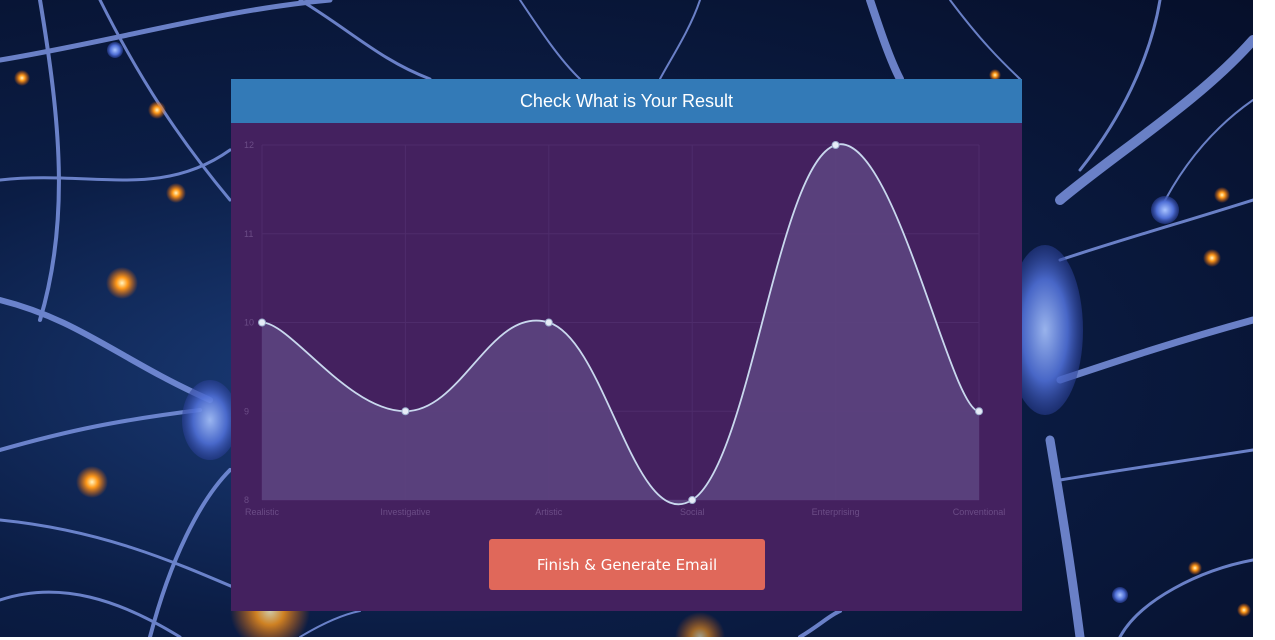 This screenshot has height=640, width=1275. I want to click on data-point-conventional, so click(979, 411).